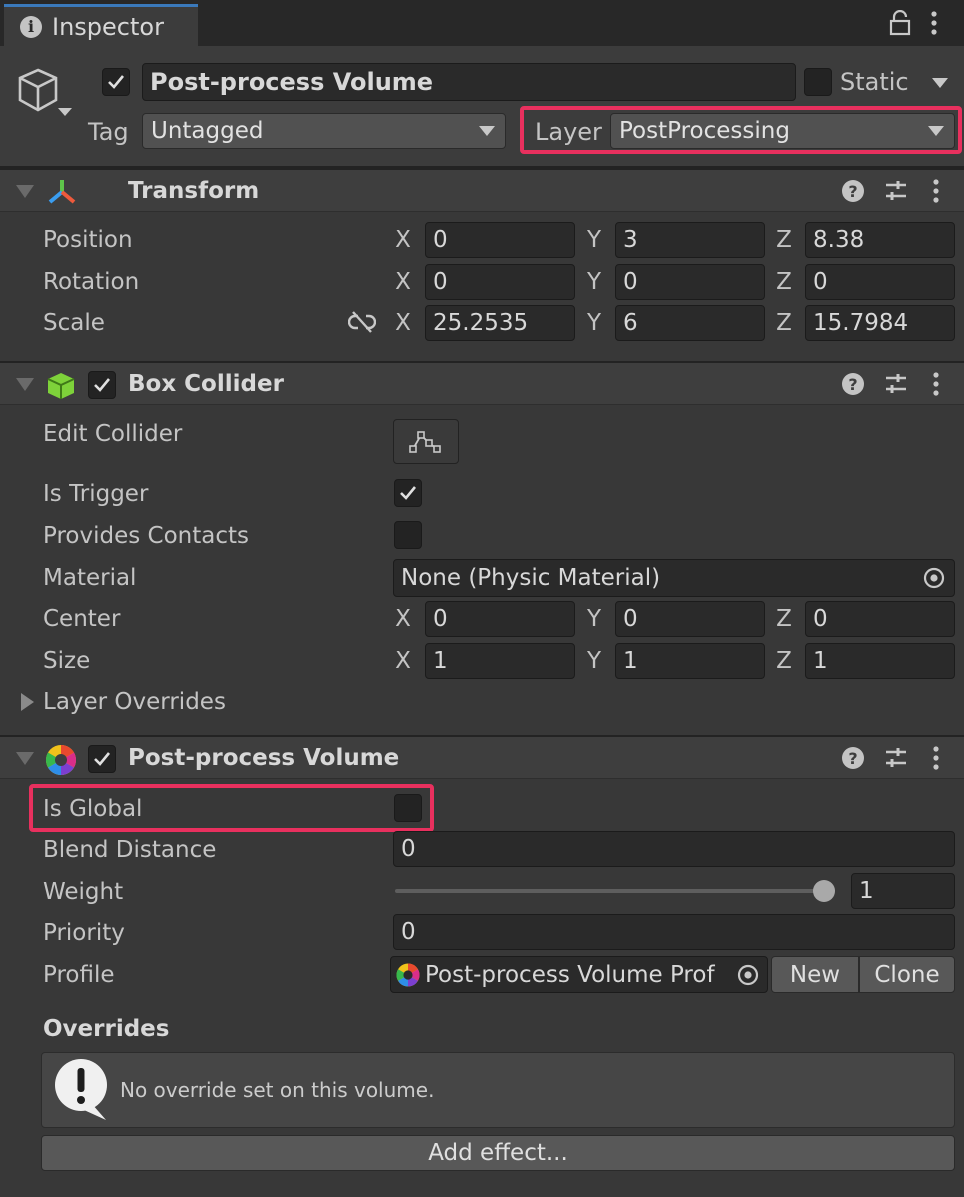 The image size is (964, 1197). What do you see at coordinates (690, 240) in the screenshot?
I see `position-y-input: 3` at bounding box center [690, 240].